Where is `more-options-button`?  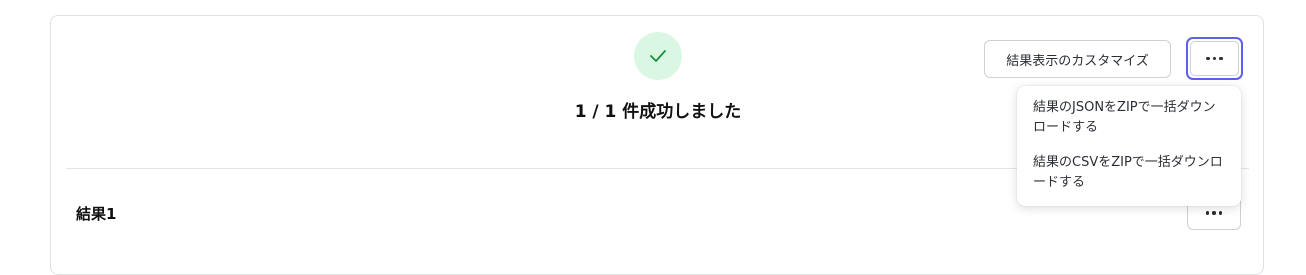
more-options-button is located at coordinates (1214, 58).